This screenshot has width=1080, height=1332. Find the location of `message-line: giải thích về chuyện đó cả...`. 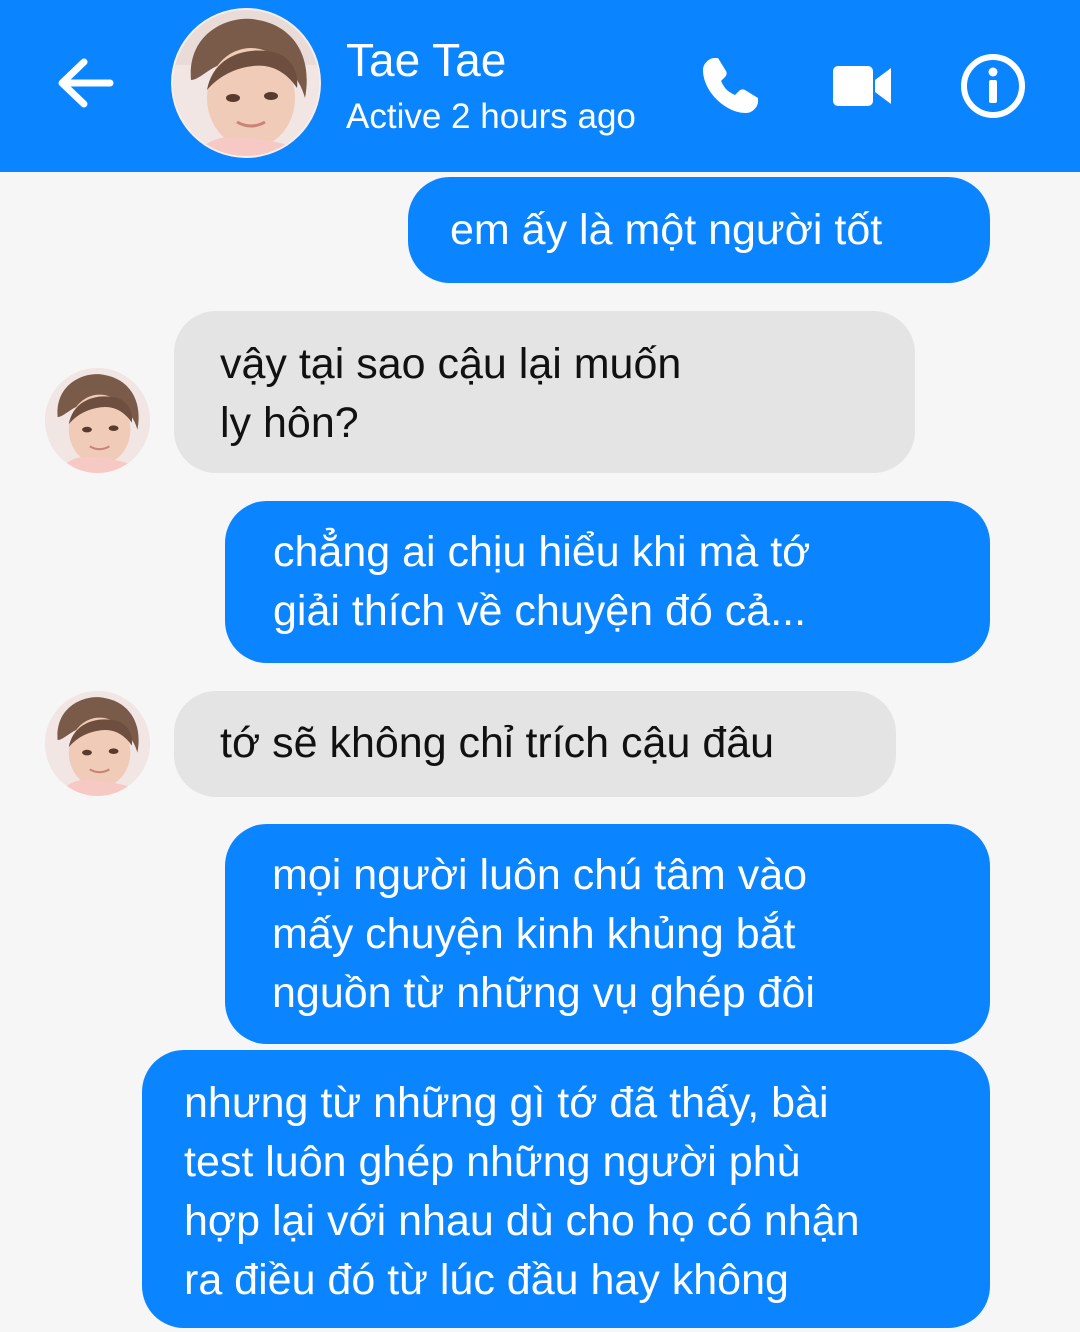

message-line: giải thích về chuyện đó cả... is located at coordinates (540, 611).